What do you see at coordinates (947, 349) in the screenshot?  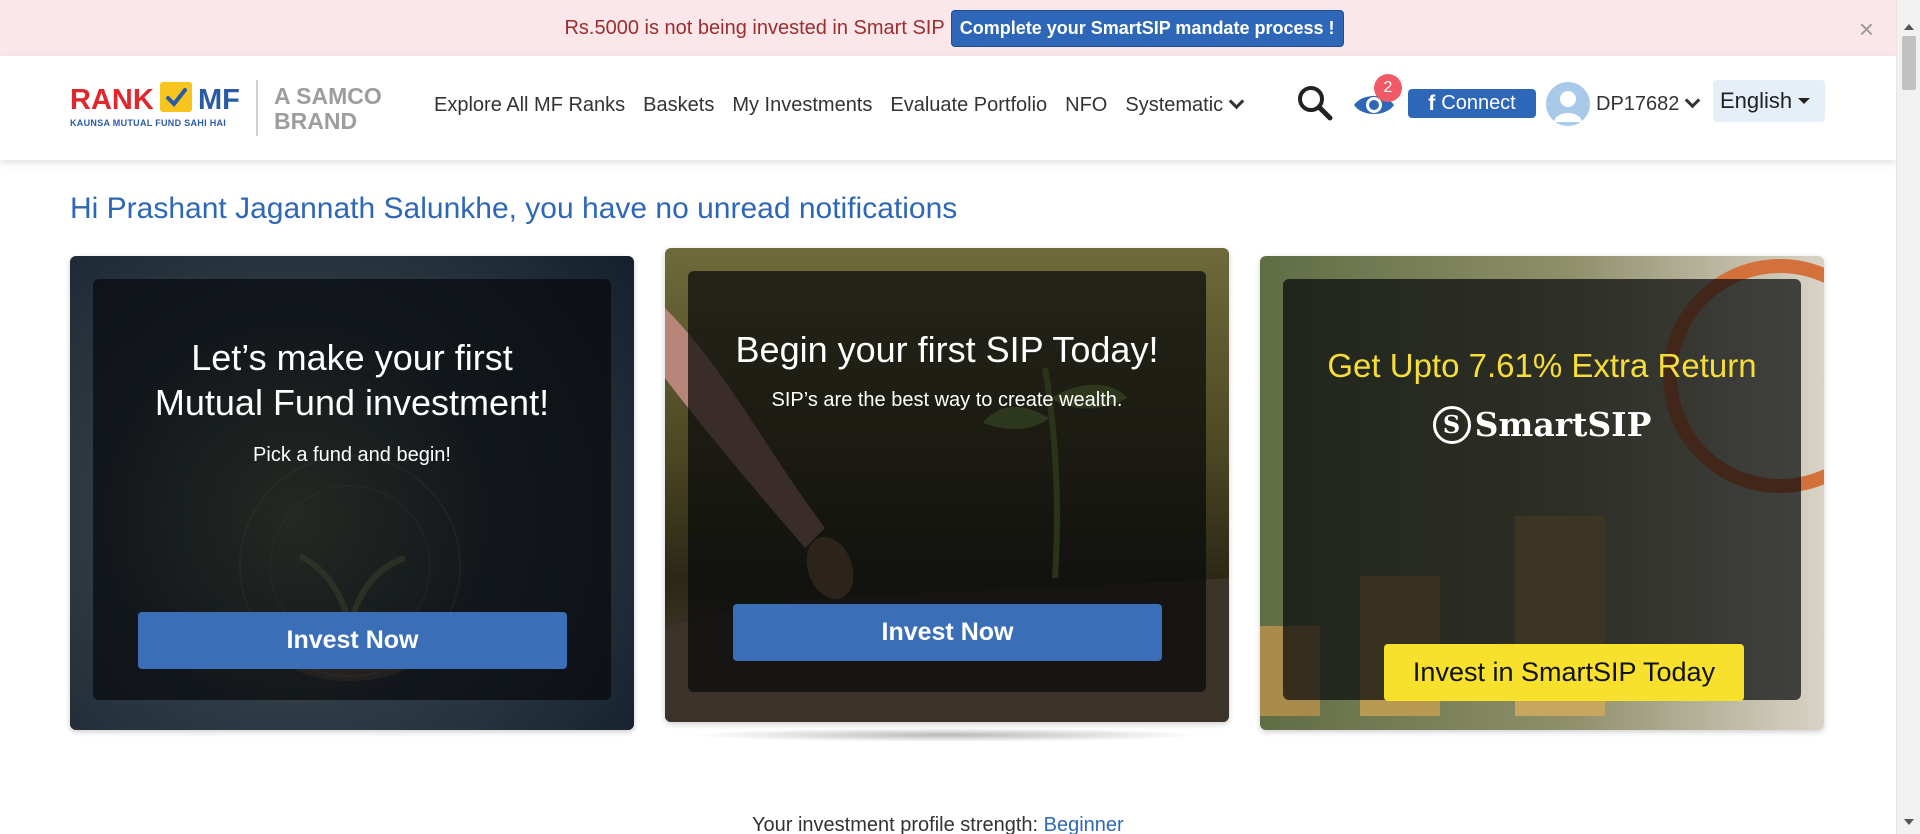 I see `sip-title: Begin your first SIP Today!` at bounding box center [947, 349].